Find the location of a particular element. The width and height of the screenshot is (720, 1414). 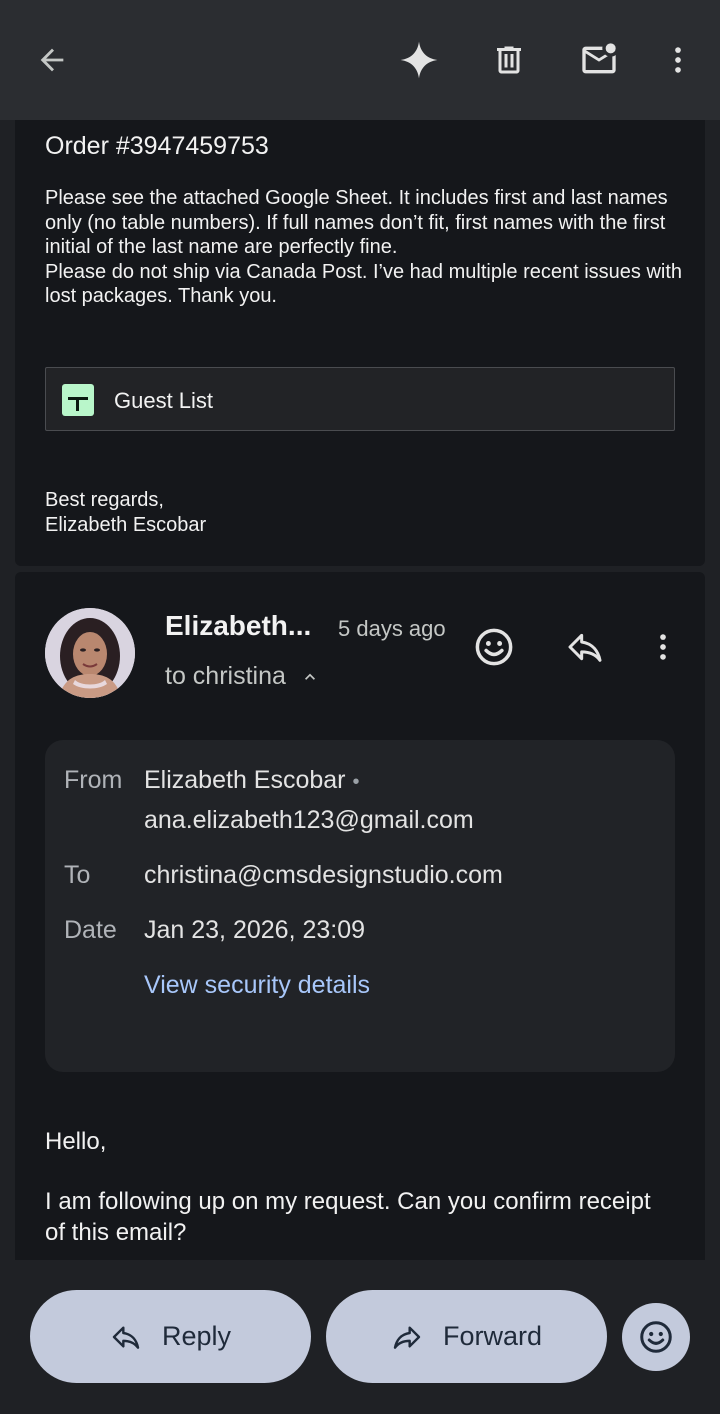

forward-button: Forward is located at coordinates (466, 1336).